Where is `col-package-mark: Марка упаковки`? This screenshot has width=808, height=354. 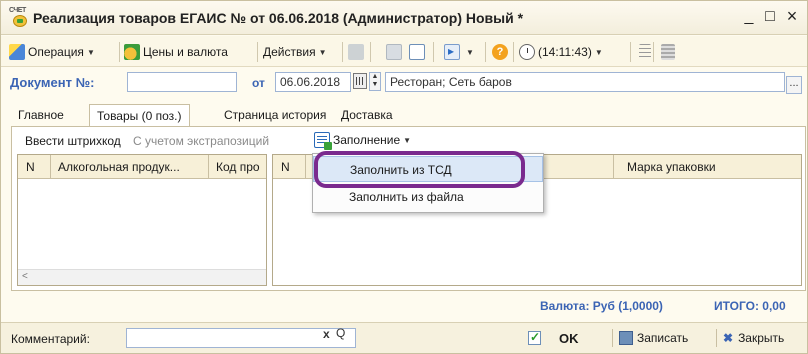
col-package-mark: Марка упаковки is located at coordinates (671, 167).